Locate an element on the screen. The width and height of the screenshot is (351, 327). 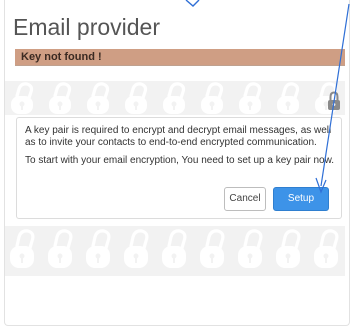
setup-button: Setup is located at coordinates (301, 199).